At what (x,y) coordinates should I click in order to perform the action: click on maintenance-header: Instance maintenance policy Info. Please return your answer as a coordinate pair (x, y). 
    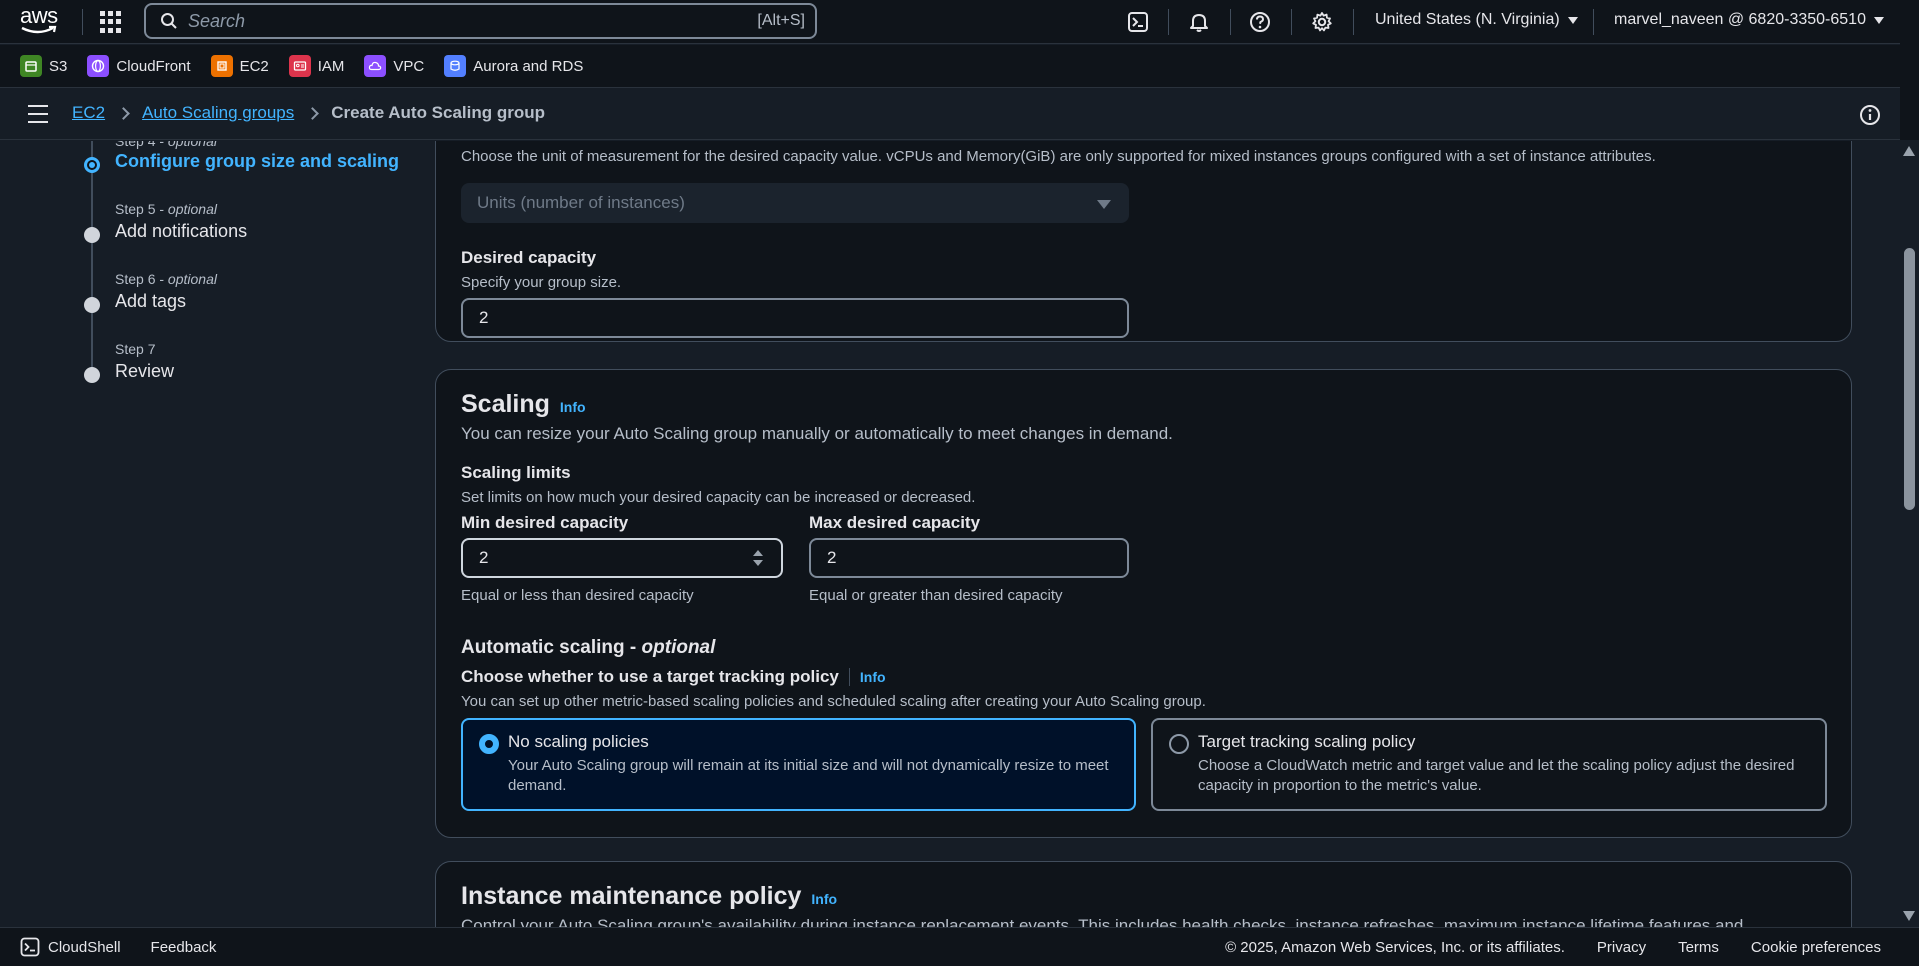
    Looking at the image, I should click on (649, 896).